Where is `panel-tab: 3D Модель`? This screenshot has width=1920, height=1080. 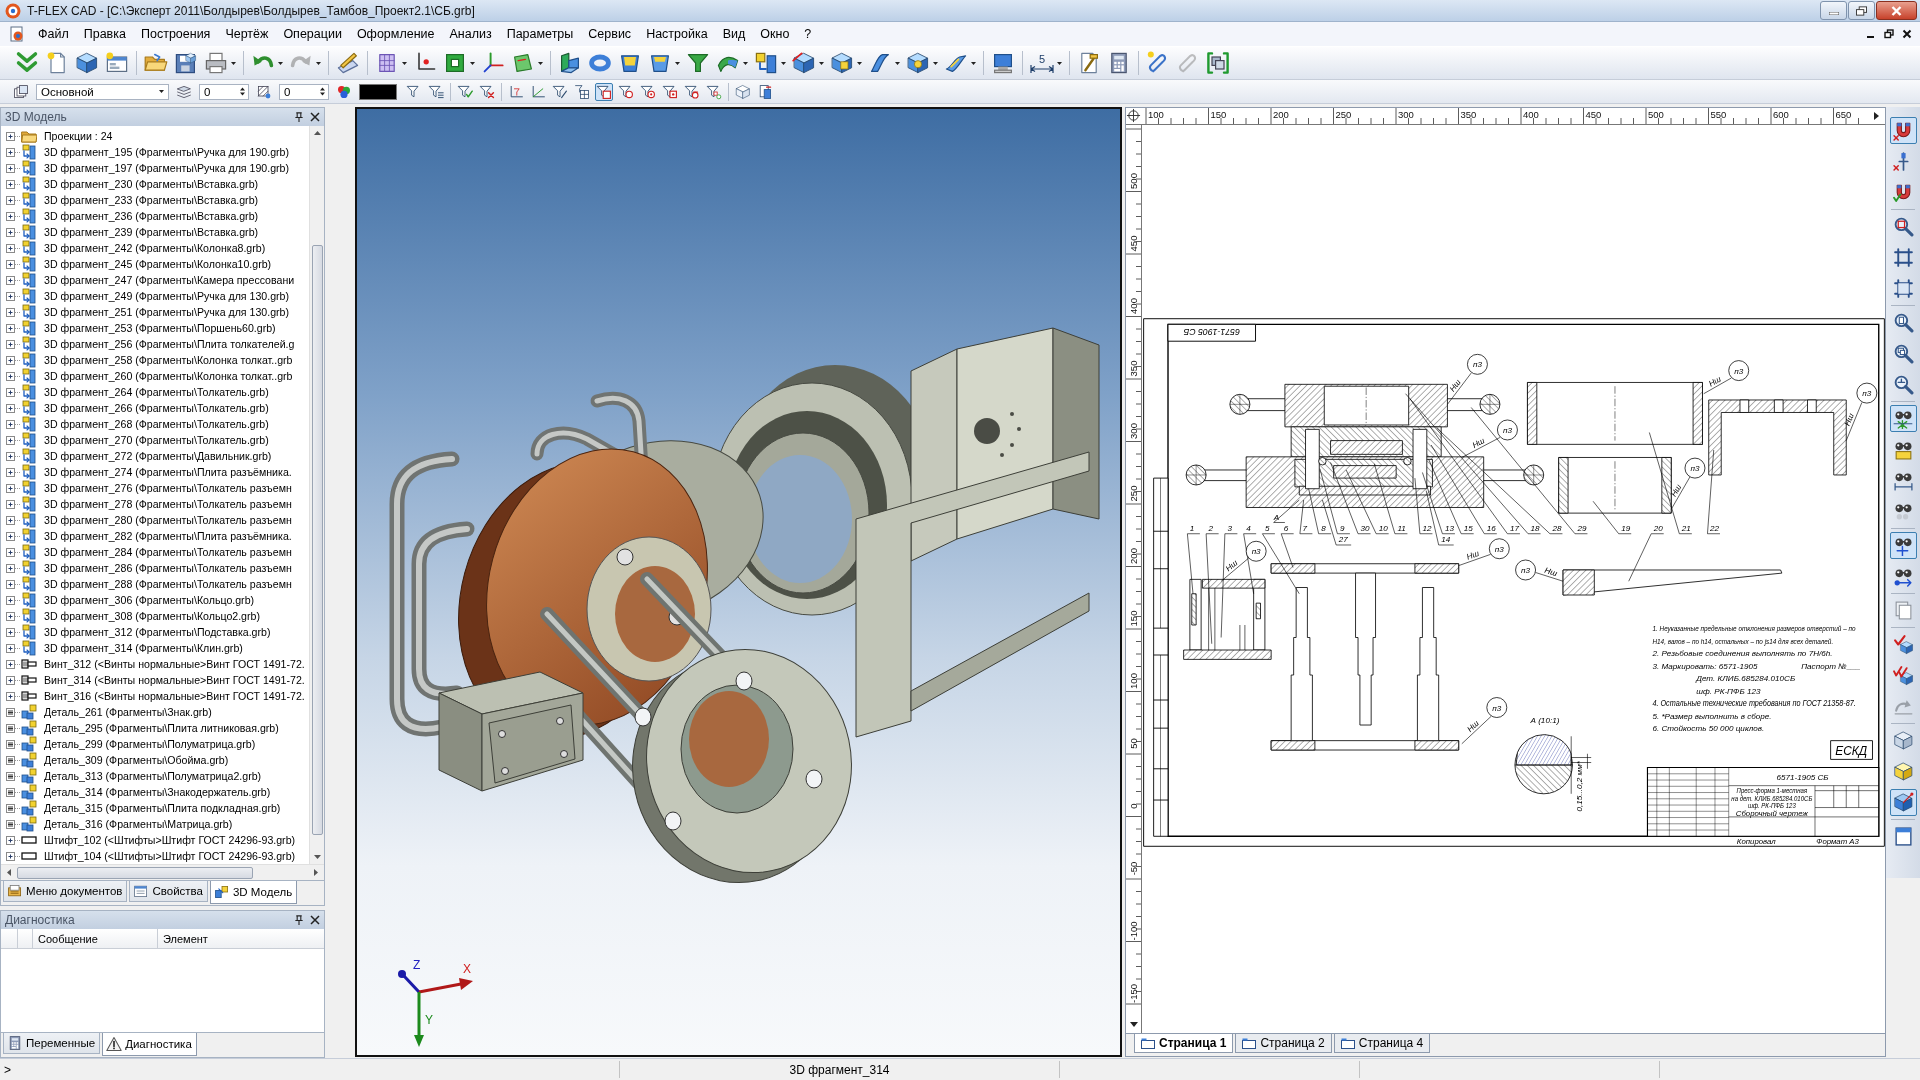
panel-tab: 3D Модель is located at coordinates (253, 893).